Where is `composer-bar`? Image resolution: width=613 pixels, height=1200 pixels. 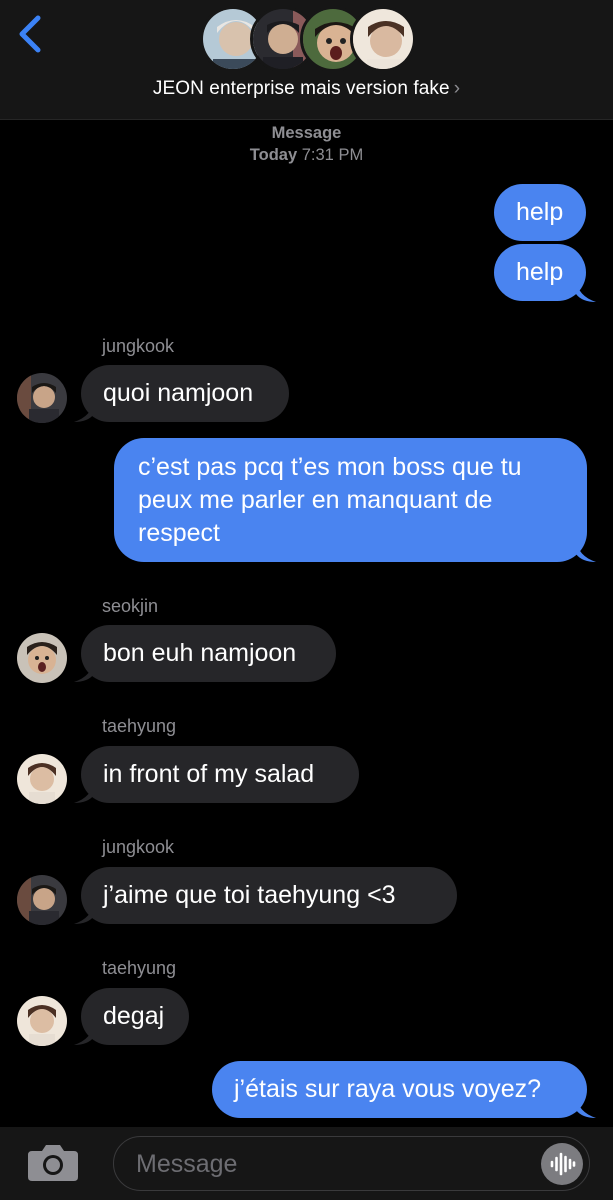
composer-bar is located at coordinates (306, 1163).